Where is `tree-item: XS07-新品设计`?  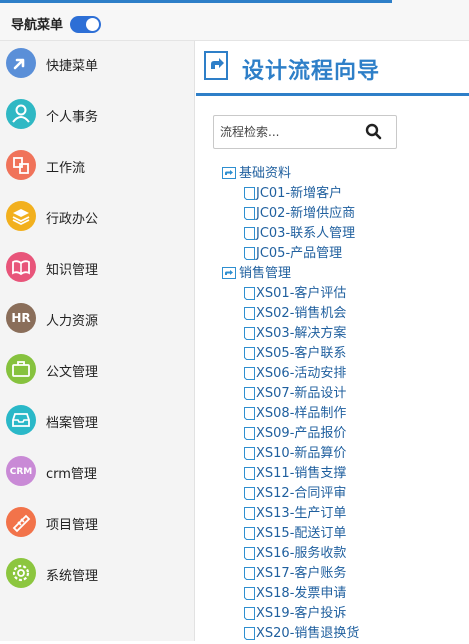 tree-item: XS07-新品设计 is located at coordinates (344, 390).